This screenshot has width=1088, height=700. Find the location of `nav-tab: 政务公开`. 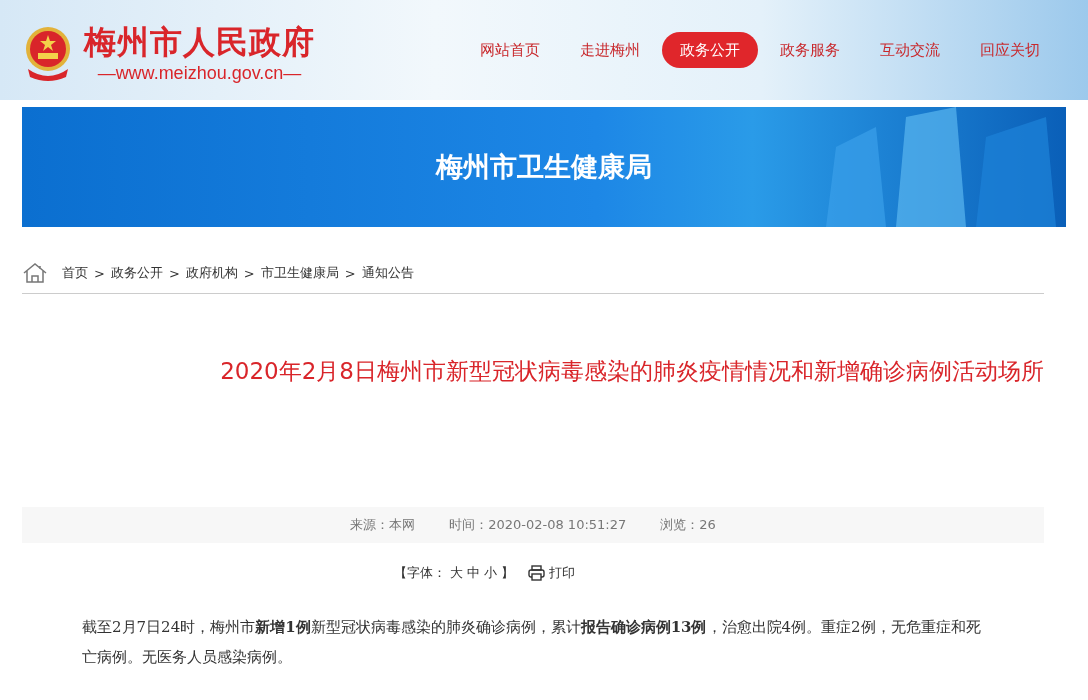

nav-tab: 政务公开 is located at coordinates (710, 50).